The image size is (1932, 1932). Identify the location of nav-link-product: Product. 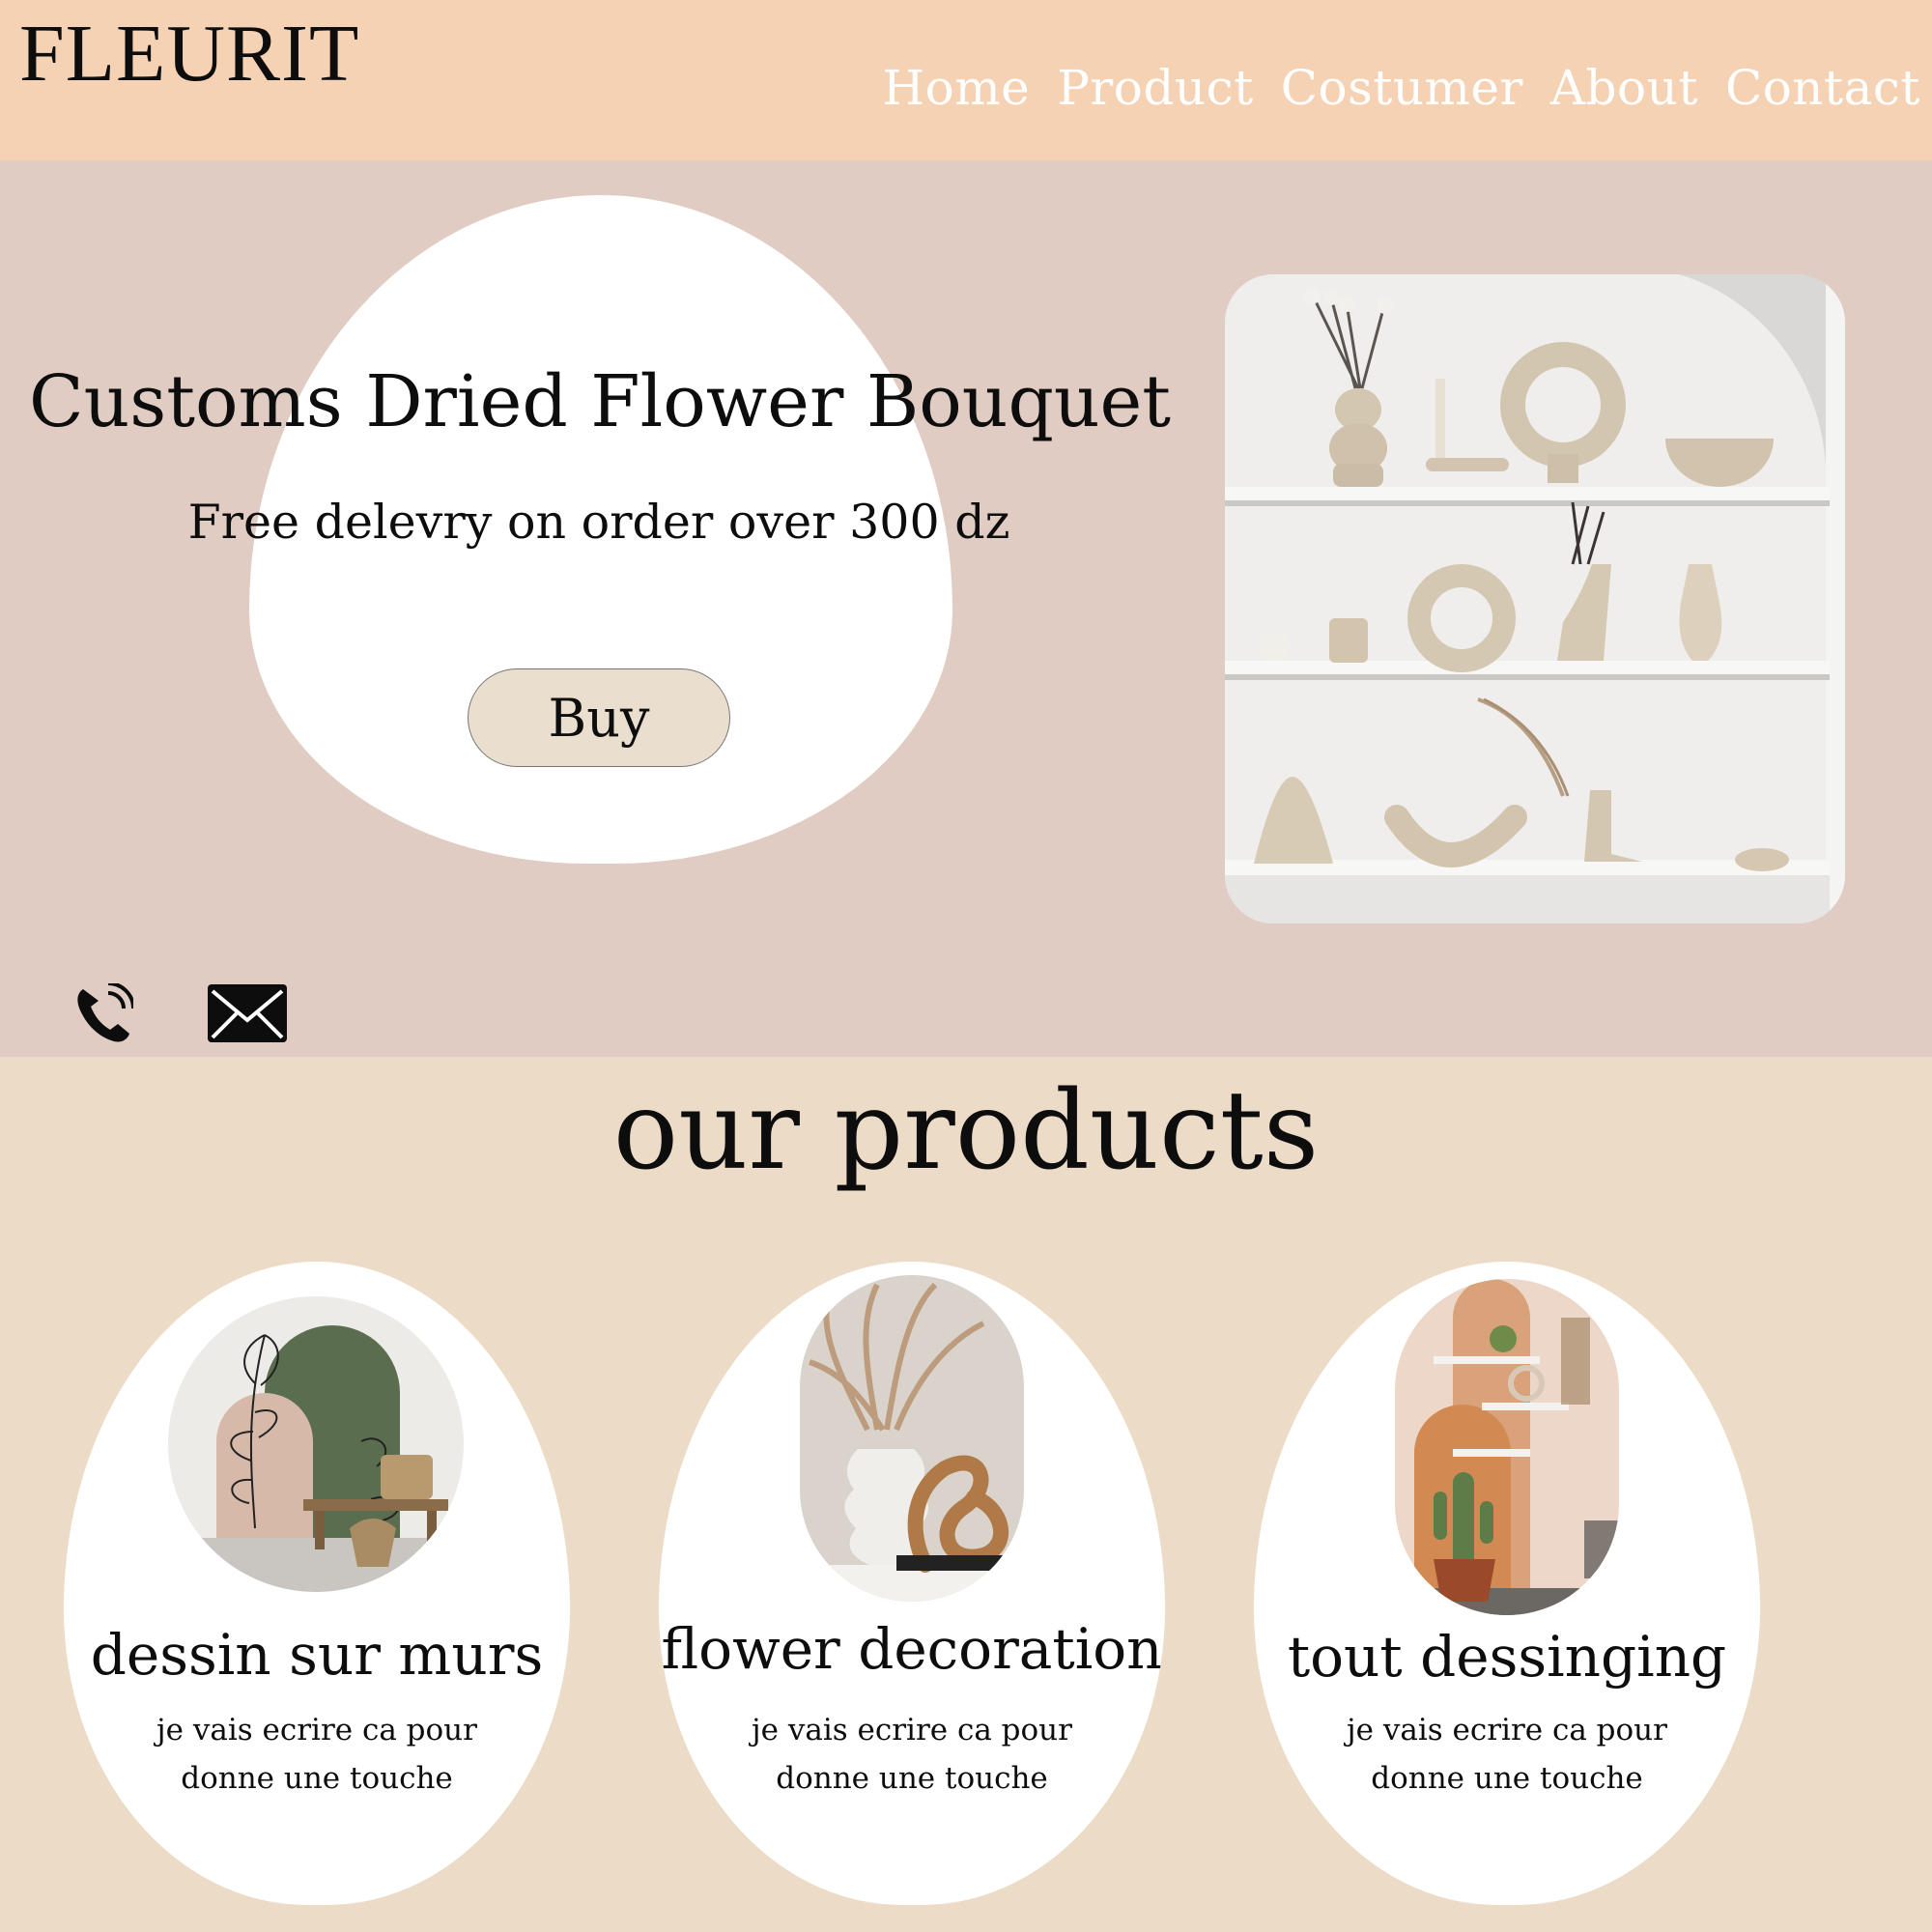
(1155, 88).